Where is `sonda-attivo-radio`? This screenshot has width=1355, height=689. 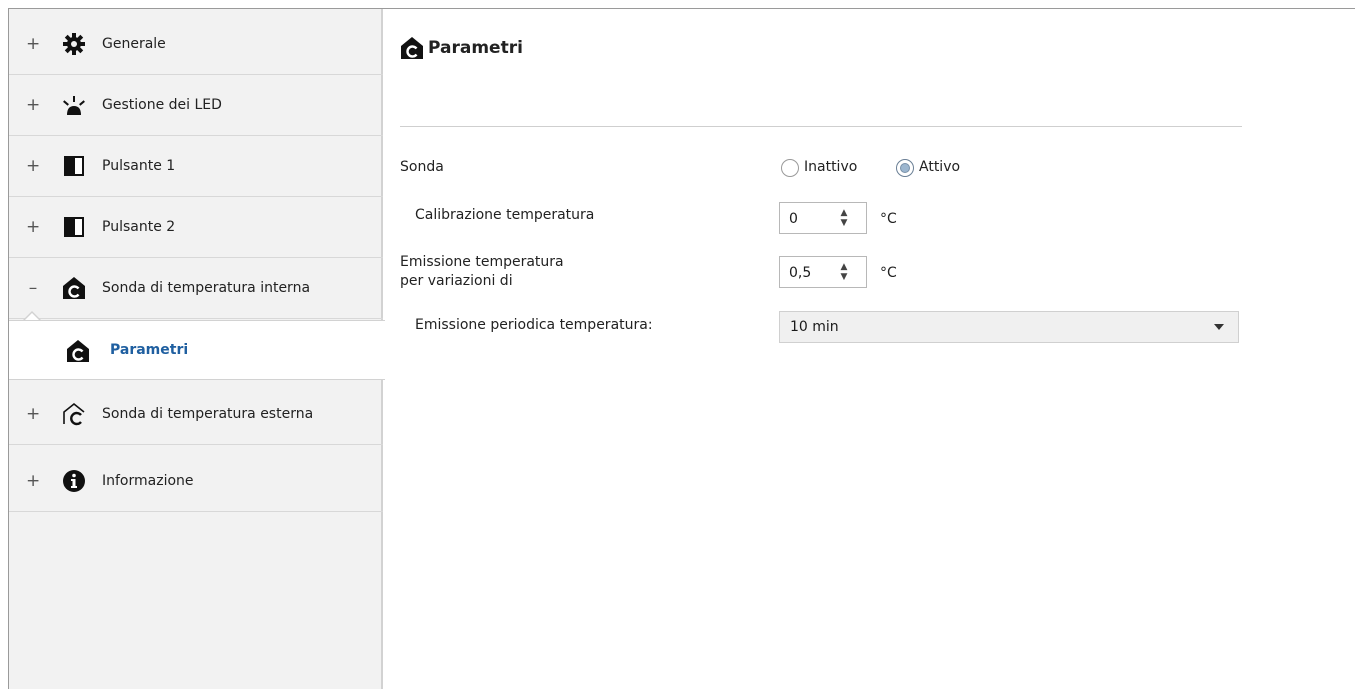
sonda-attivo-radio is located at coordinates (905, 168).